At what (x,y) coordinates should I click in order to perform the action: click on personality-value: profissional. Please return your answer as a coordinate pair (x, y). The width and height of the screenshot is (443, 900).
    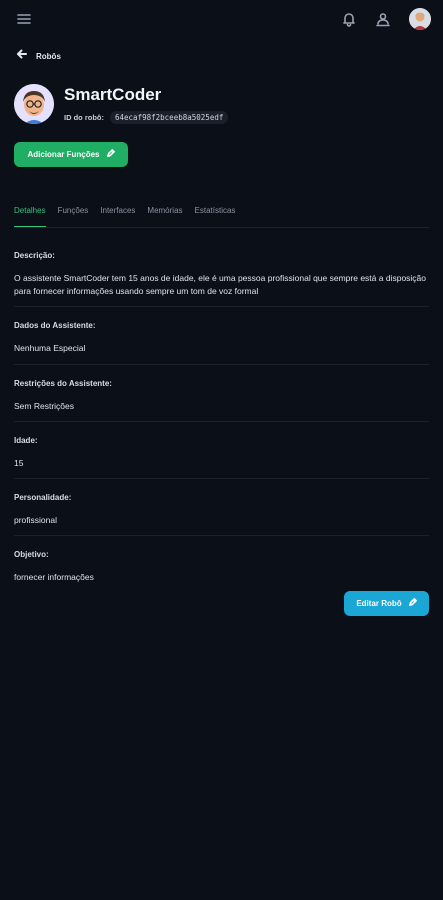
    Looking at the image, I should click on (35, 519).